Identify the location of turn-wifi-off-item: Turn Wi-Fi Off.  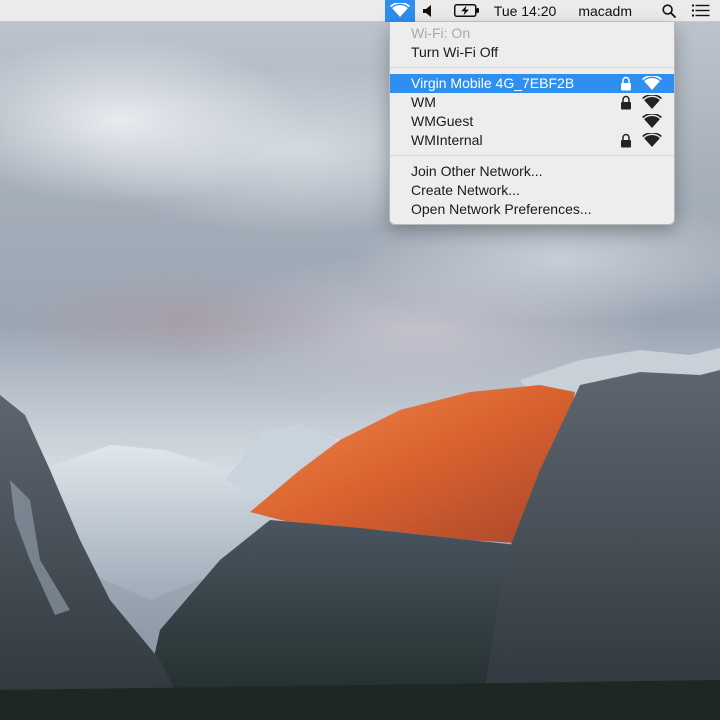
(532, 52).